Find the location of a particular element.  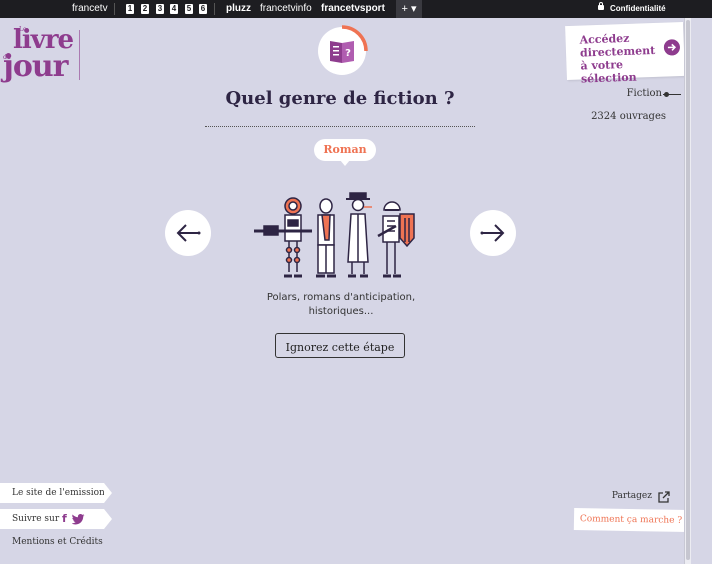

how-it-works-button: Comment ça marche ? is located at coordinates (631, 520).